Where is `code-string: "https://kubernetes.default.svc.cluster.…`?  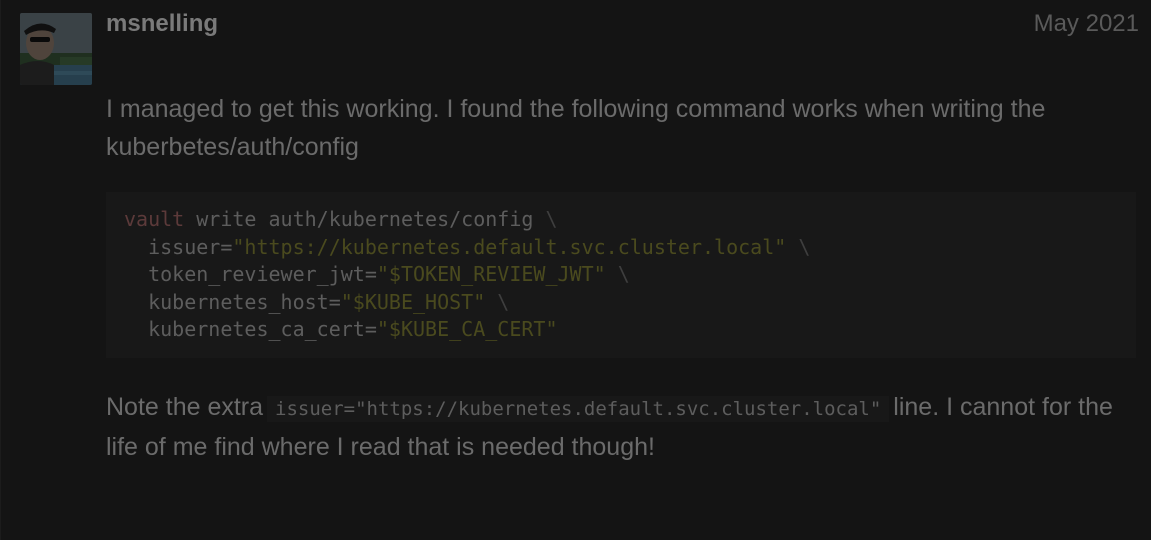 code-string: "https://kubernetes.default.svc.cluster.… is located at coordinates (509, 246).